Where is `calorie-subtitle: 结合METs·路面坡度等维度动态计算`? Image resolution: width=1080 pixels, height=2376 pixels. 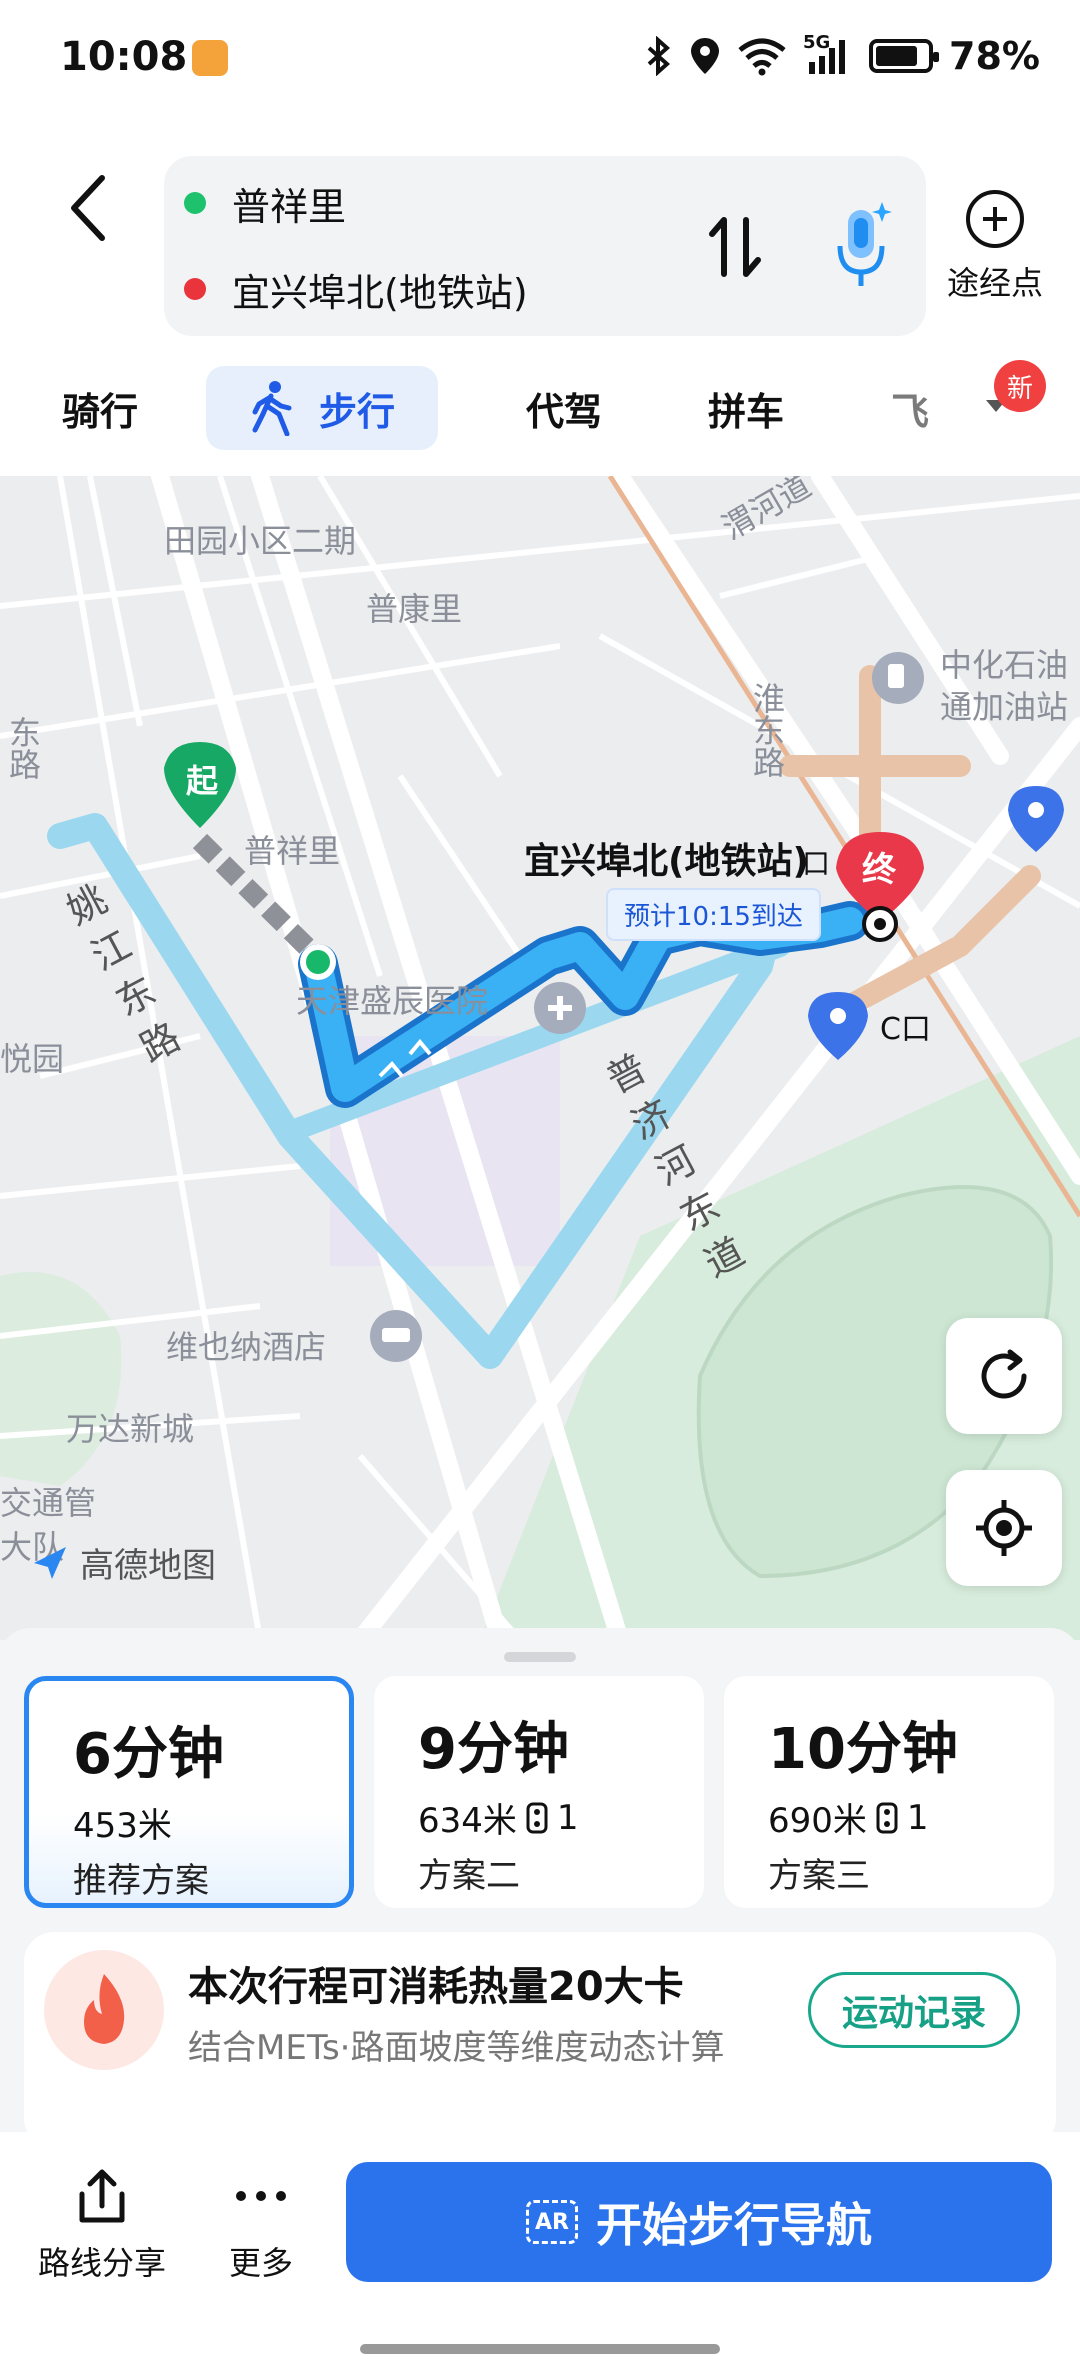 calorie-subtitle: 结合METs·路面坡度等维度动态计算 is located at coordinates (456, 2048).